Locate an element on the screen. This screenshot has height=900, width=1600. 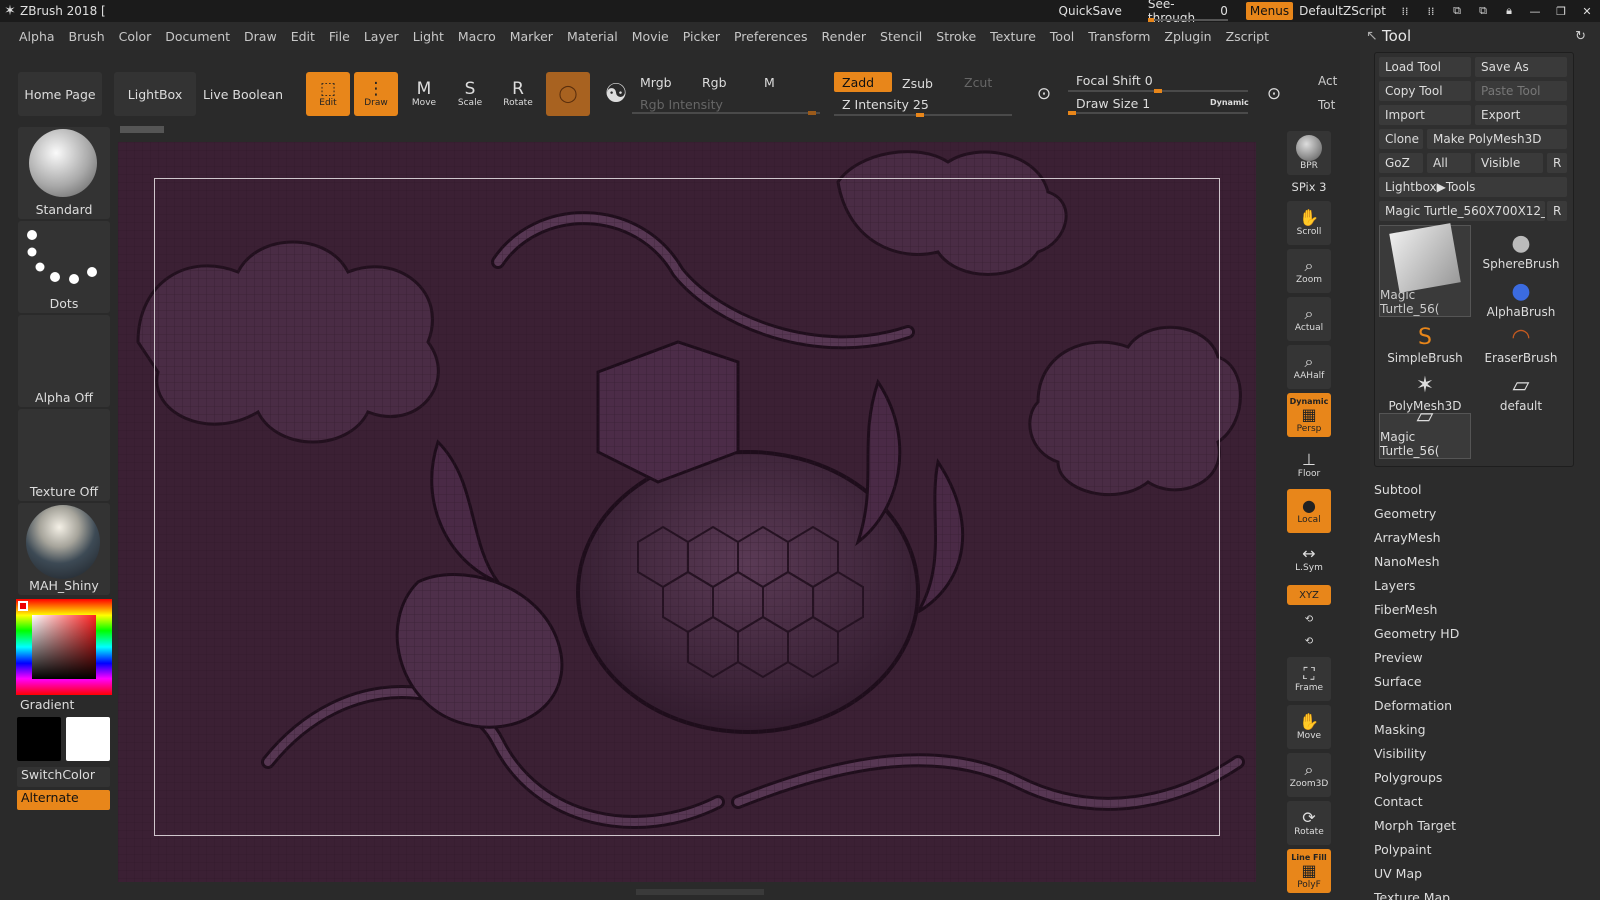
copy-tool-button: Copy Tool is located at coordinates (1425, 91).